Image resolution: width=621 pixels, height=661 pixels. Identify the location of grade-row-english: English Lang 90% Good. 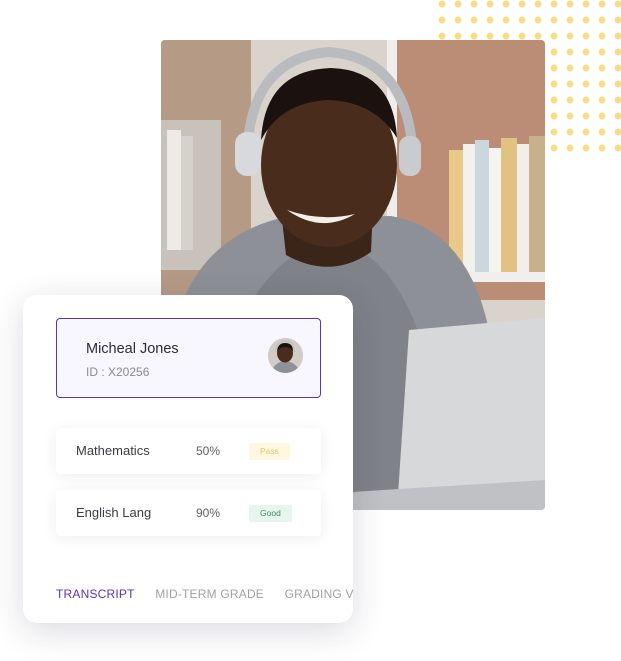
(188, 513).